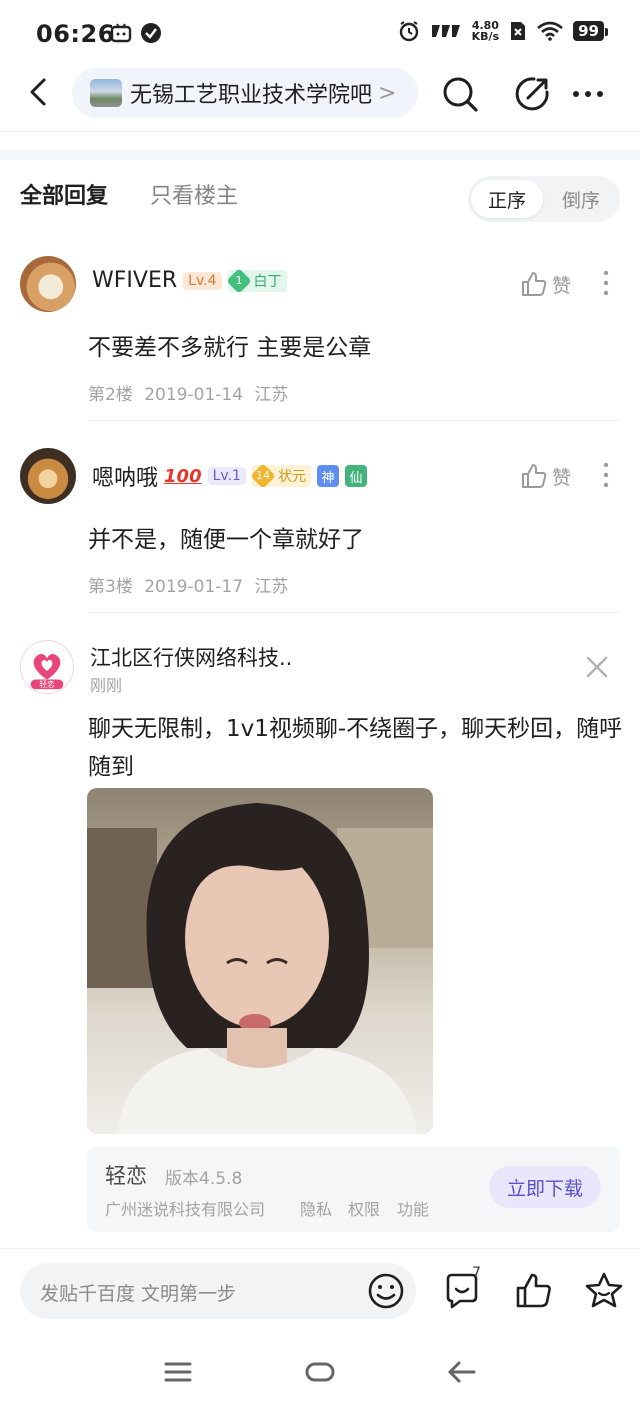 Image resolution: width=640 pixels, height=1408 pixels. What do you see at coordinates (194, 194) in the screenshot?
I see `tab-owner-only: 只看楼主` at bounding box center [194, 194].